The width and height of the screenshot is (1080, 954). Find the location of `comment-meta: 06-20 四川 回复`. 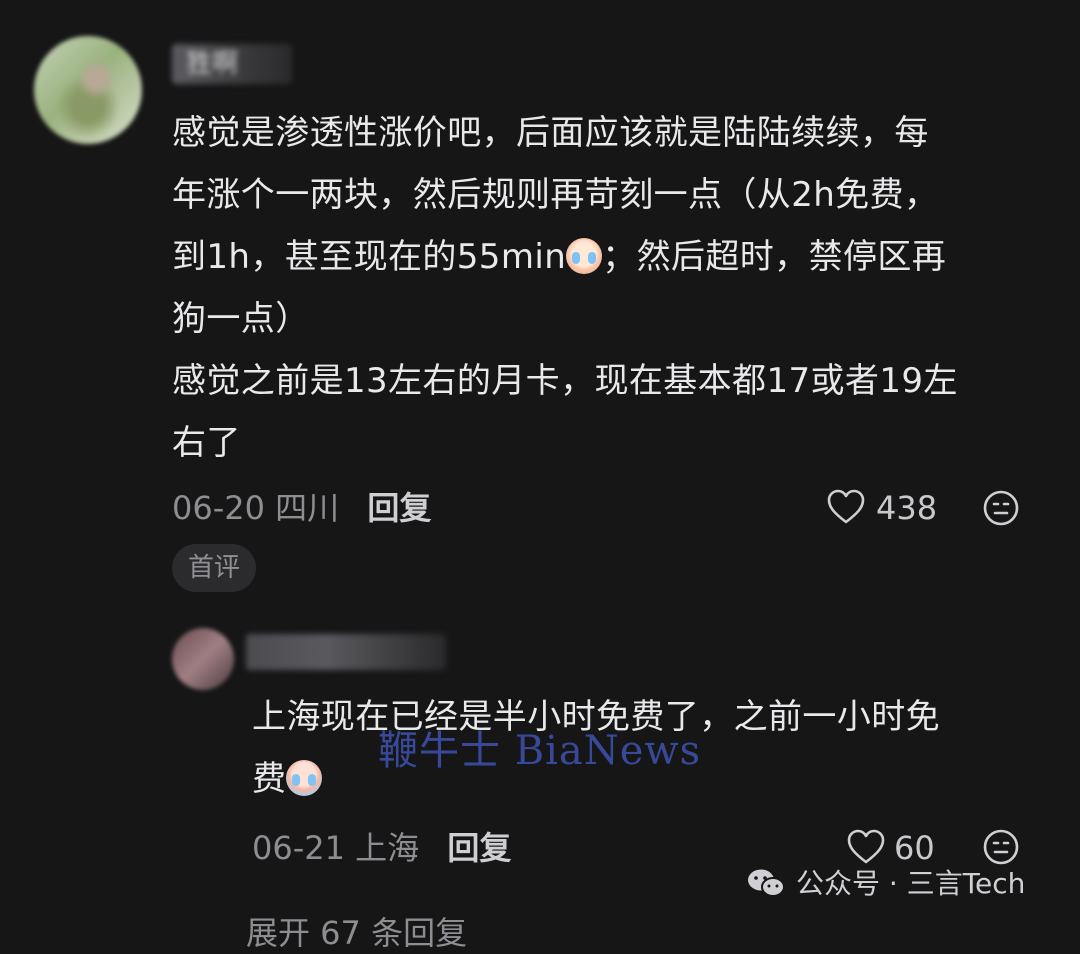

comment-meta: 06-20 四川 回复 is located at coordinates (301, 508).